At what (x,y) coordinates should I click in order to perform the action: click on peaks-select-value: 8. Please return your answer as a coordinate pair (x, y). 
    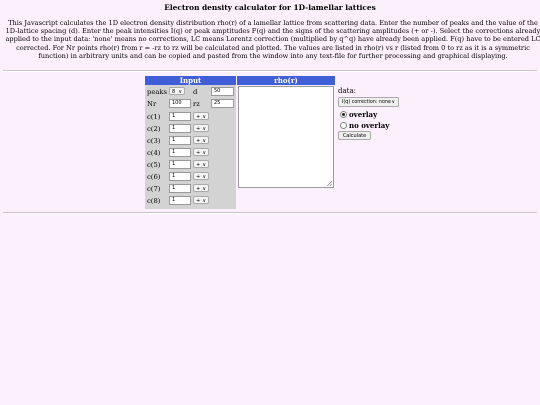
    Looking at the image, I should click on (174, 92).